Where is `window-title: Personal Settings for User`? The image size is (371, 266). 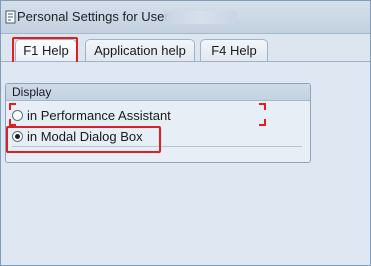
window-title: Personal Settings for User is located at coordinates (93, 16).